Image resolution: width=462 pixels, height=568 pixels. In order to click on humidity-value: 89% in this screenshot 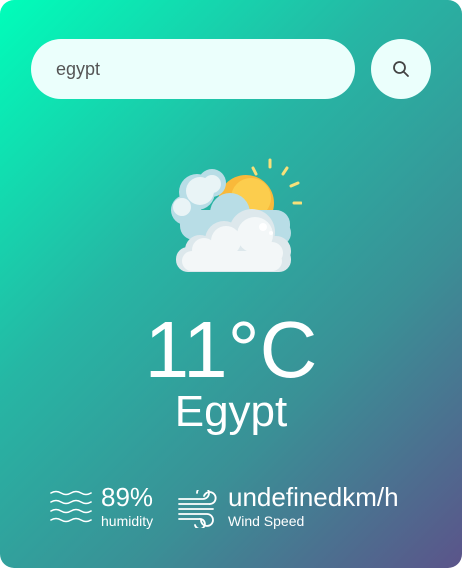, I will do `click(127, 497)`.